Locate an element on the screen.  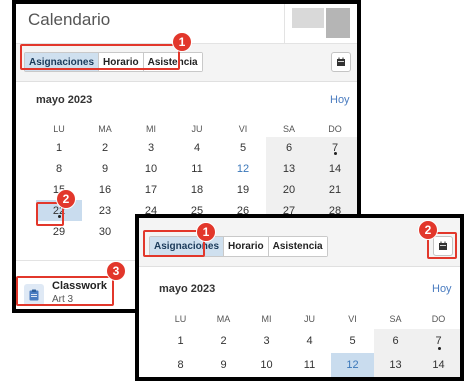
zoomed-calendar-picker-button is located at coordinates (443, 246).